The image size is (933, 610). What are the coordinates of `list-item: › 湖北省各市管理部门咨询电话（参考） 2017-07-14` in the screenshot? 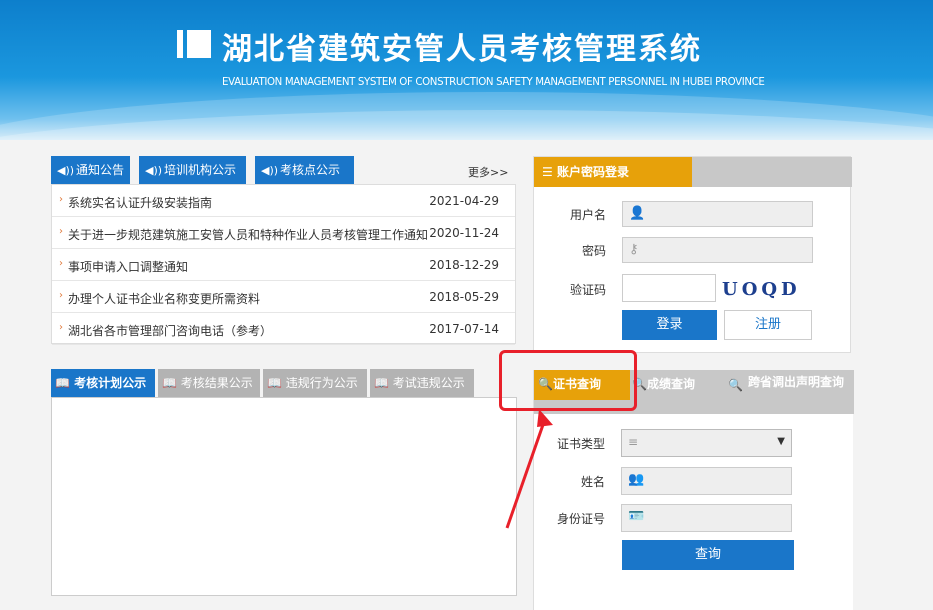 It's located at (283, 329).